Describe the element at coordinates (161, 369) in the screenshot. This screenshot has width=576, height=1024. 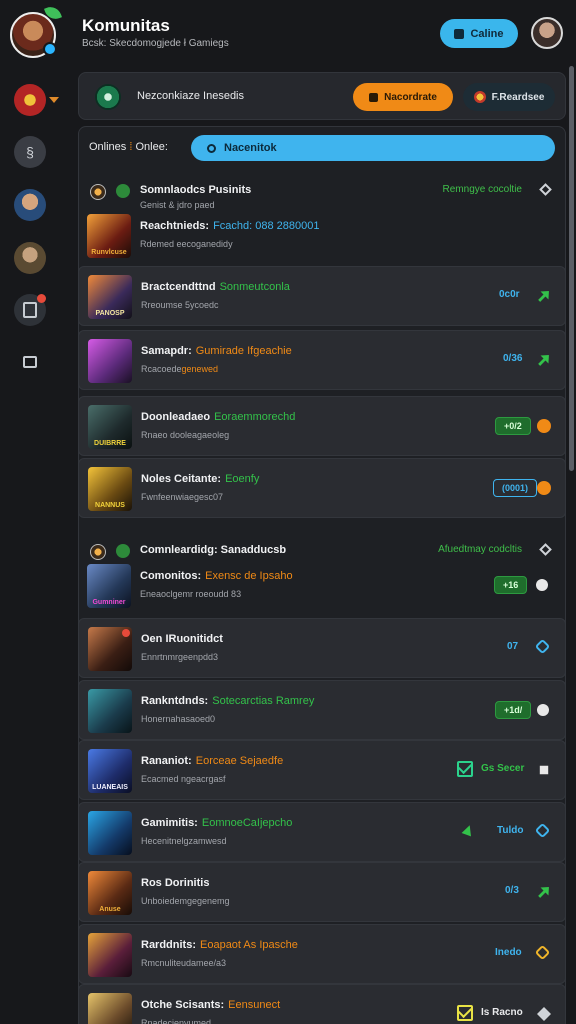
I see `row-subtitle-text: Rcacoede` at that location.